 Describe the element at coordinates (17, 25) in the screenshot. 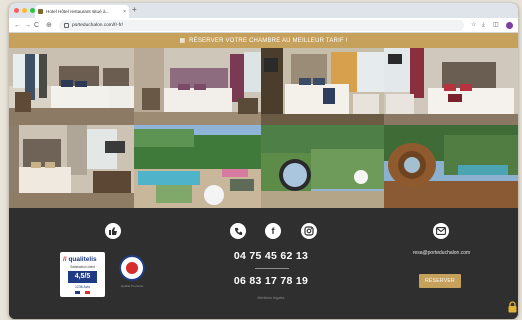

I see `back-arrow-icon: ←` at that location.